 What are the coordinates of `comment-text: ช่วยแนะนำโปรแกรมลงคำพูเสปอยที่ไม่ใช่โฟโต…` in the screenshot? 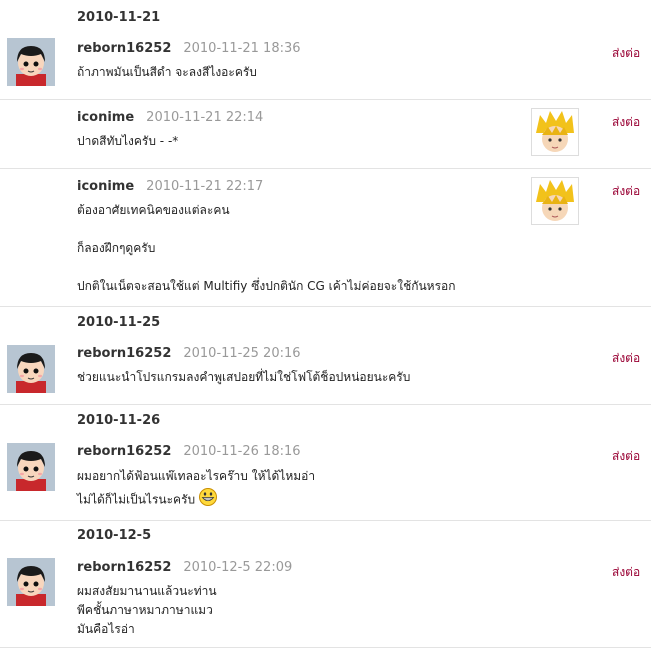 It's located at (243, 377).